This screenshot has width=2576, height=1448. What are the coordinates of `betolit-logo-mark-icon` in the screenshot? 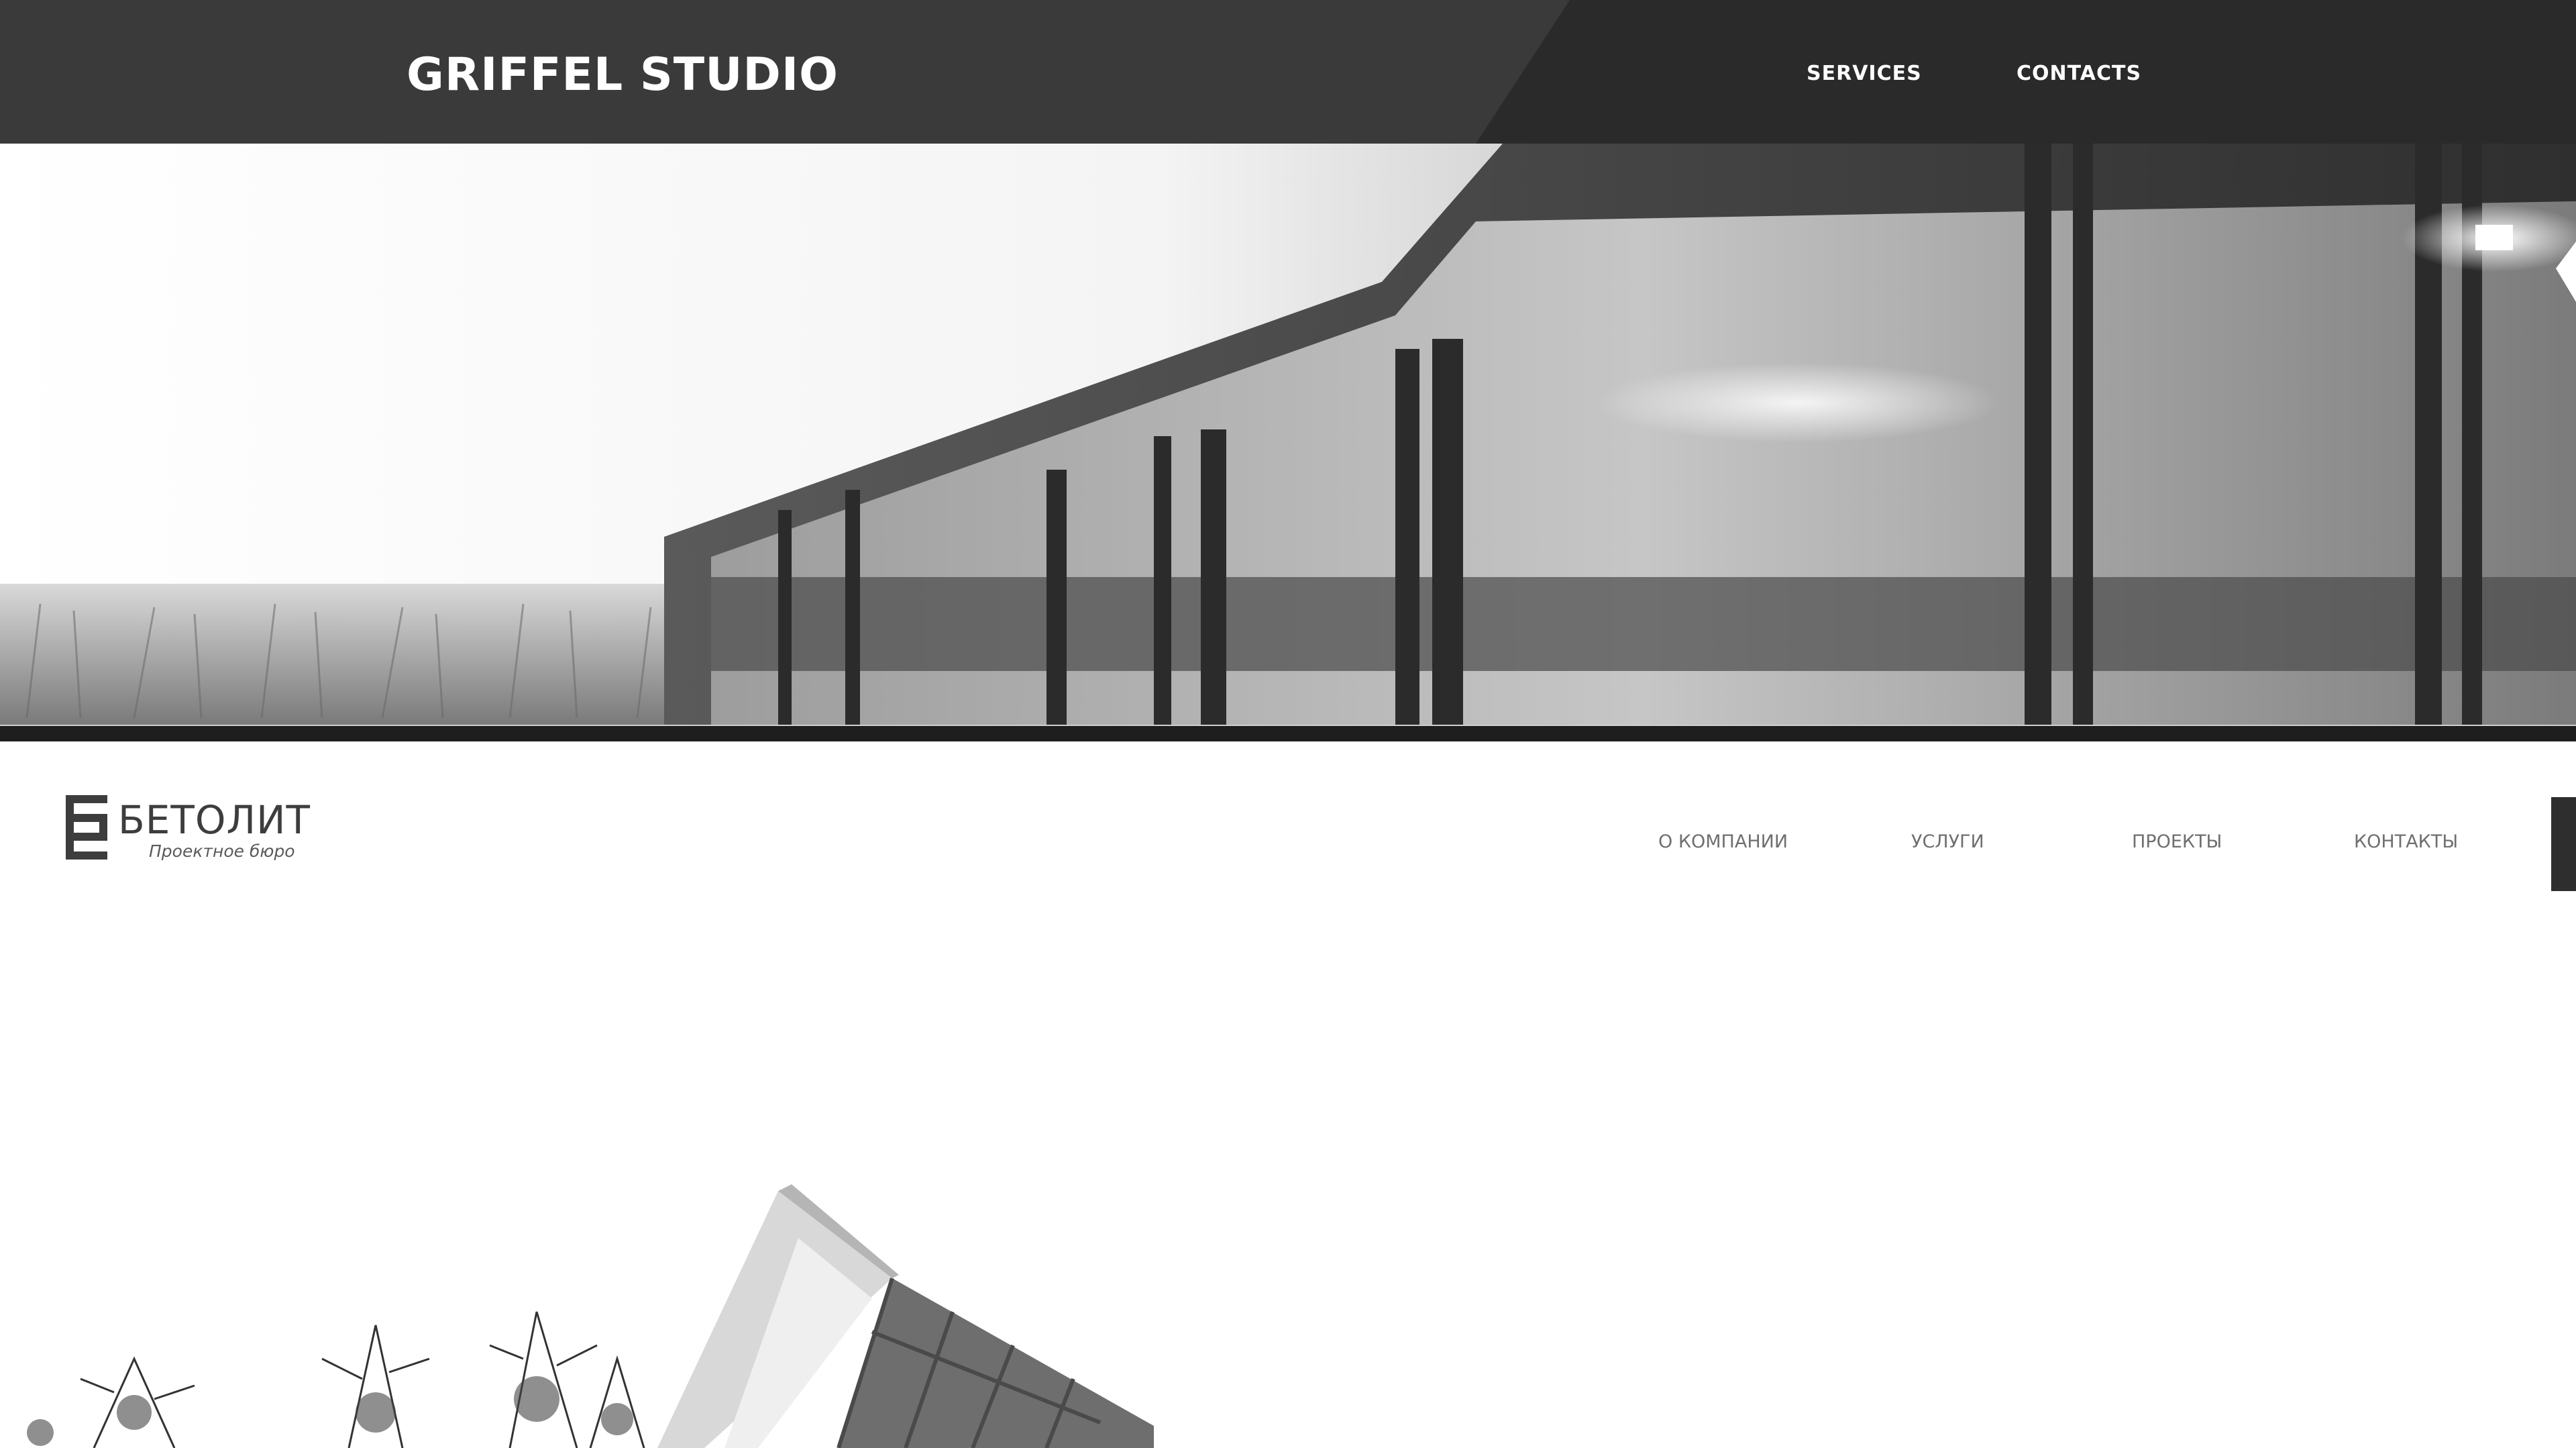 It's located at (86, 827).